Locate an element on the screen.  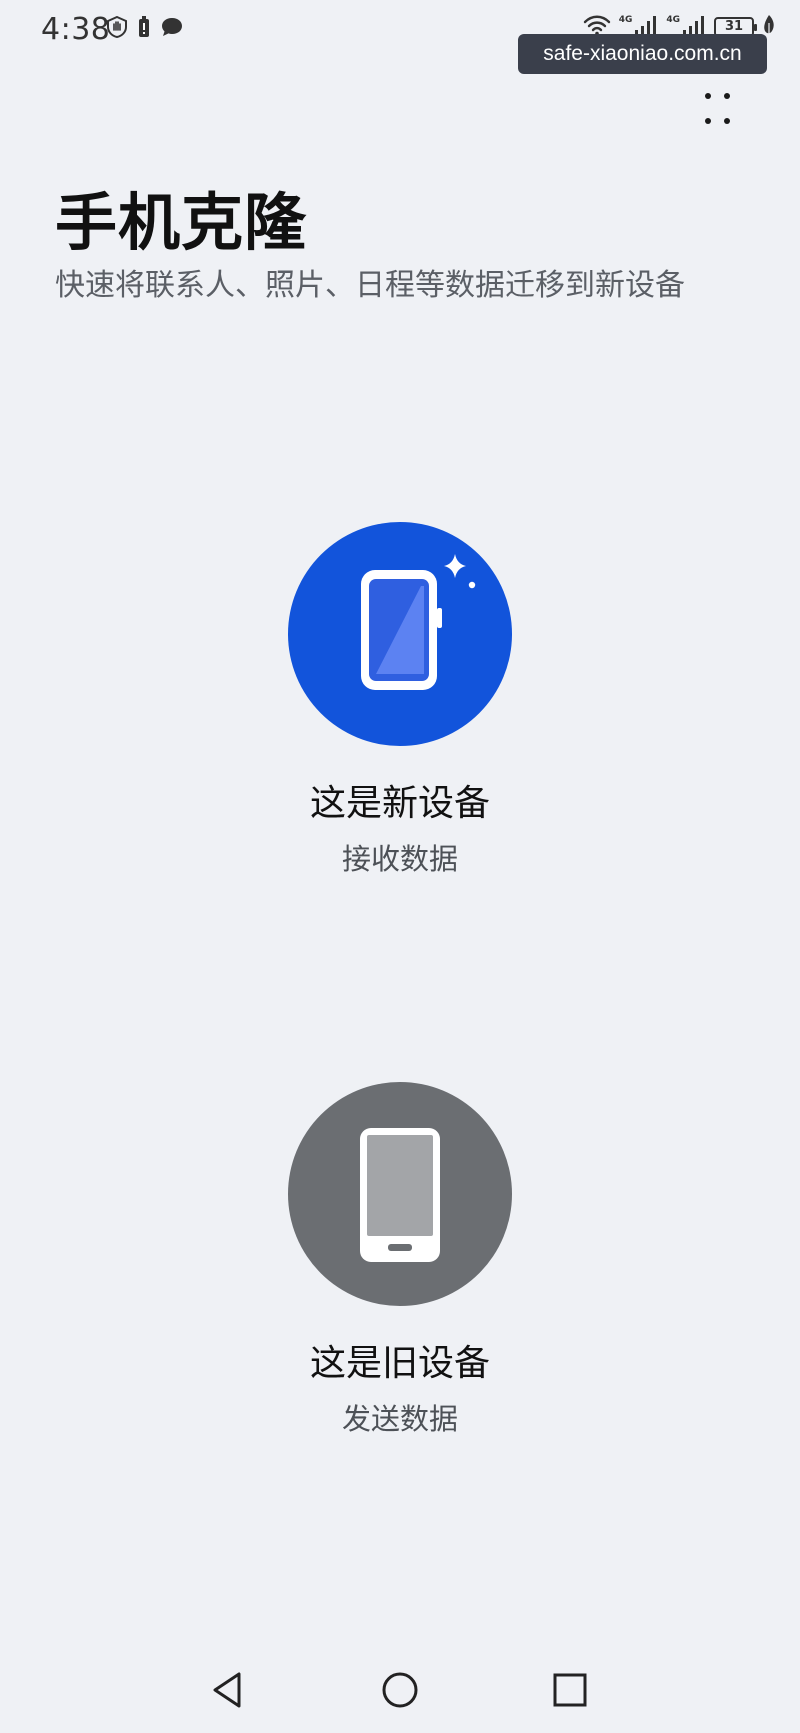
new-device-option: 这是新设备 接收数据 is located at coordinates (400, 700).